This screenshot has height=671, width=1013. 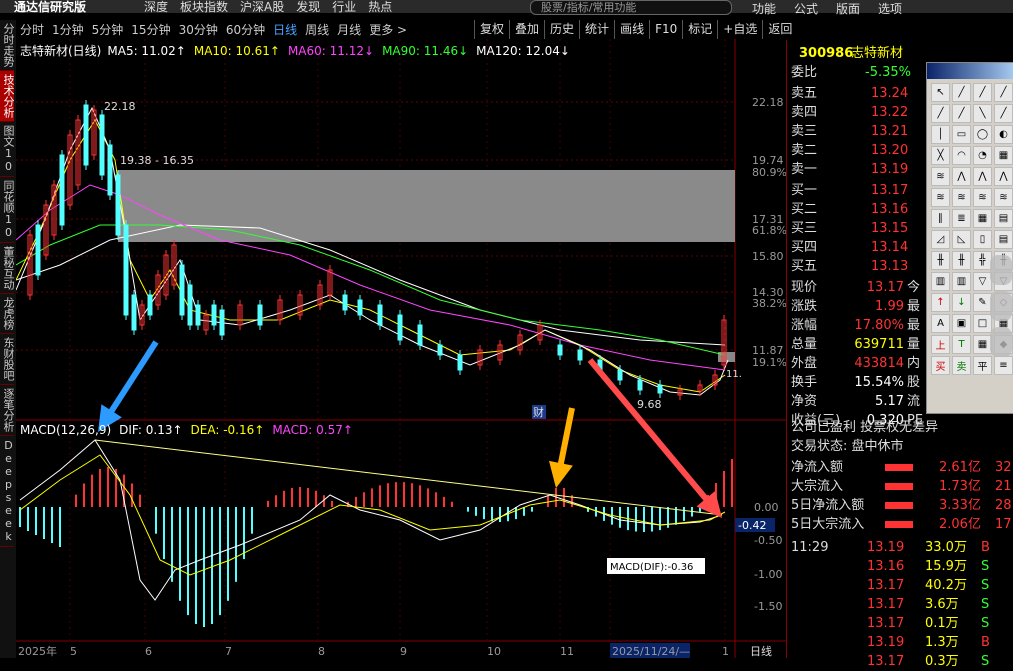 I want to click on draw-tool-37: ▥, so click(x=961, y=281).